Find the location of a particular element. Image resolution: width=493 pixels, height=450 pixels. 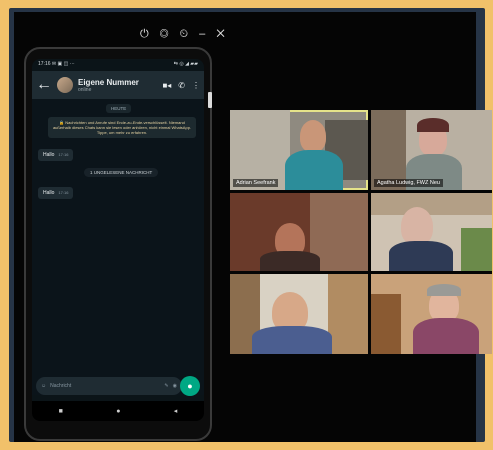

chat-subtitle: online is located at coordinates (85, 89).